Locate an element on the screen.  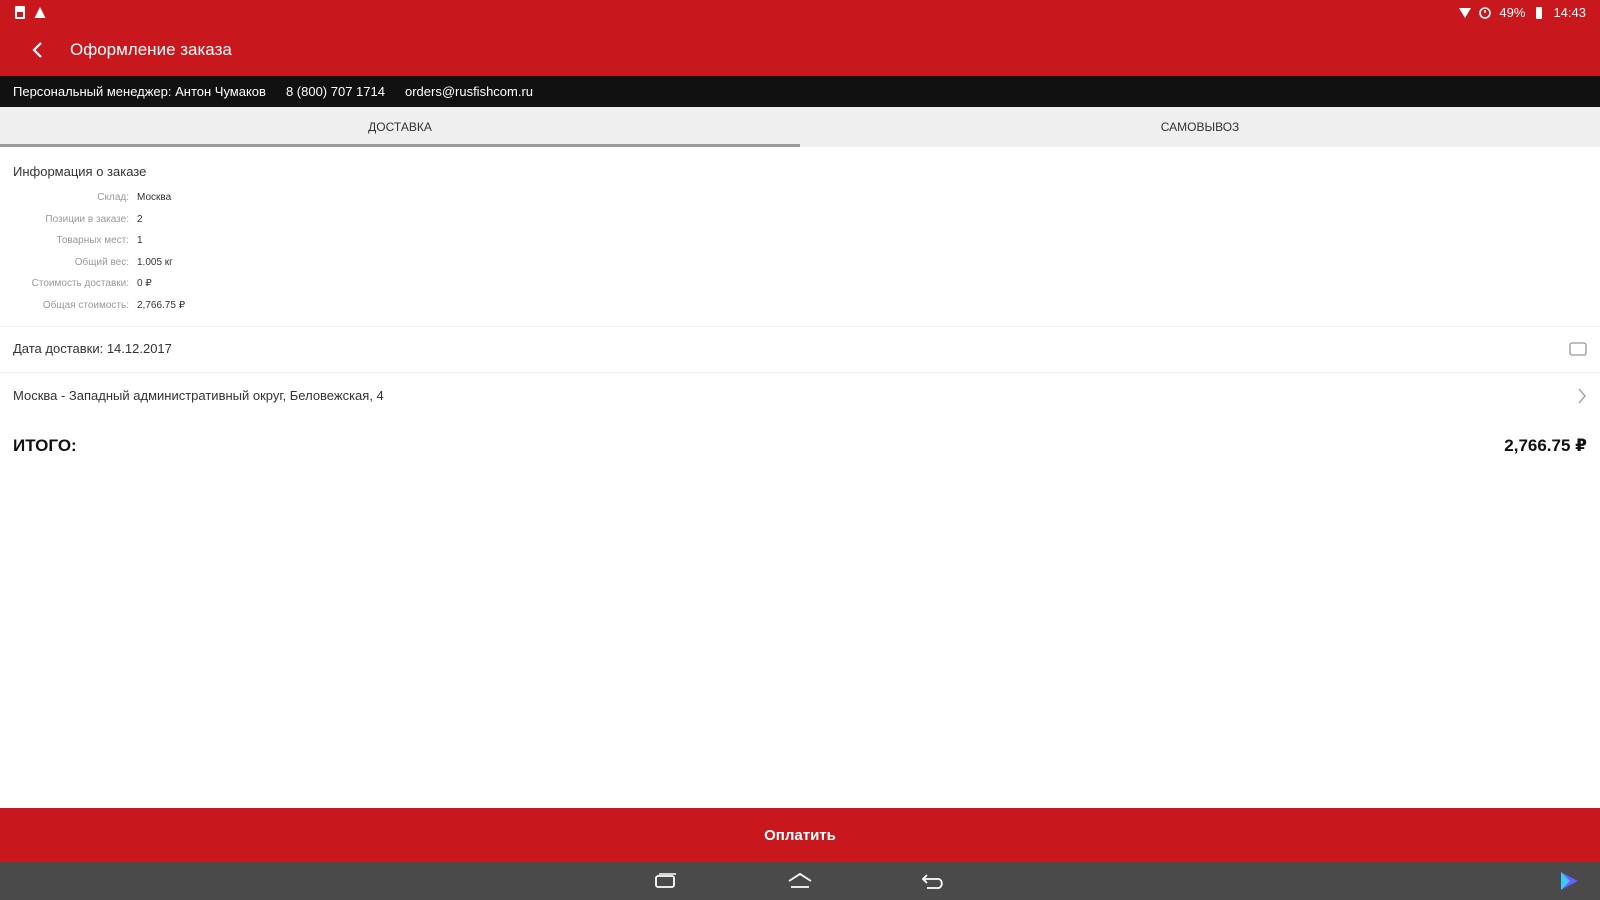
info-label: Общий вес: is located at coordinates (101, 262).